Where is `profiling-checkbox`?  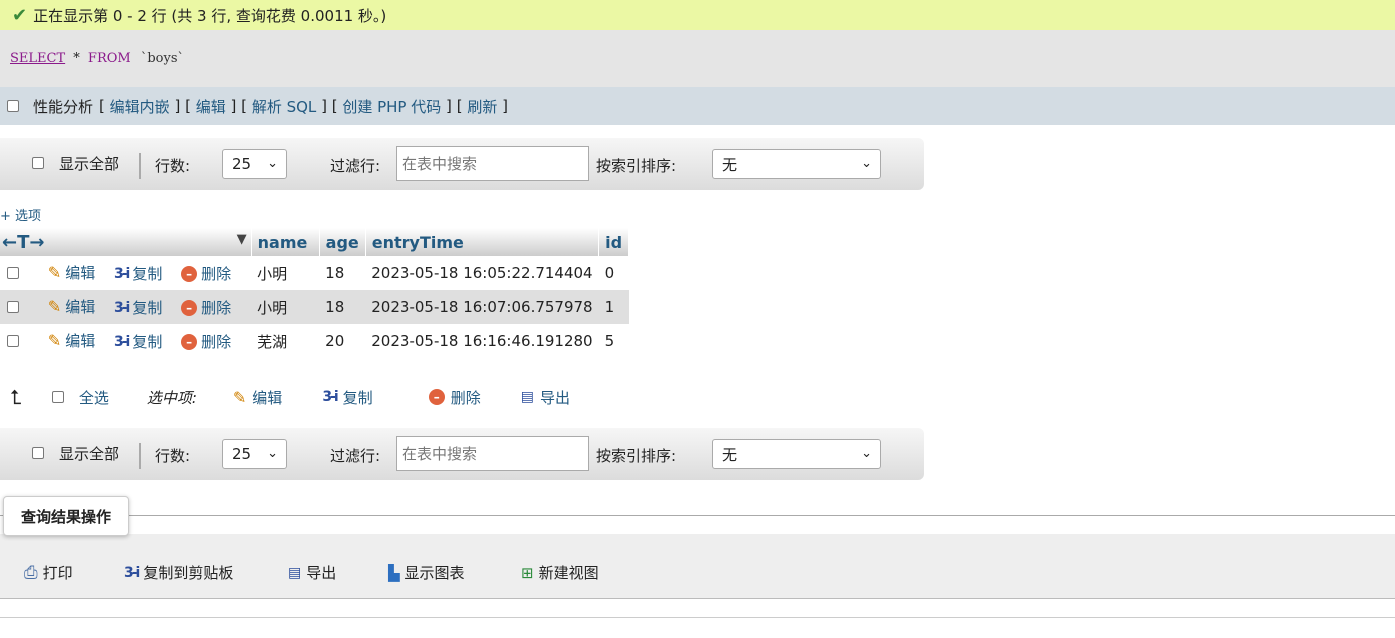 profiling-checkbox is located at coordinates (13, 106).